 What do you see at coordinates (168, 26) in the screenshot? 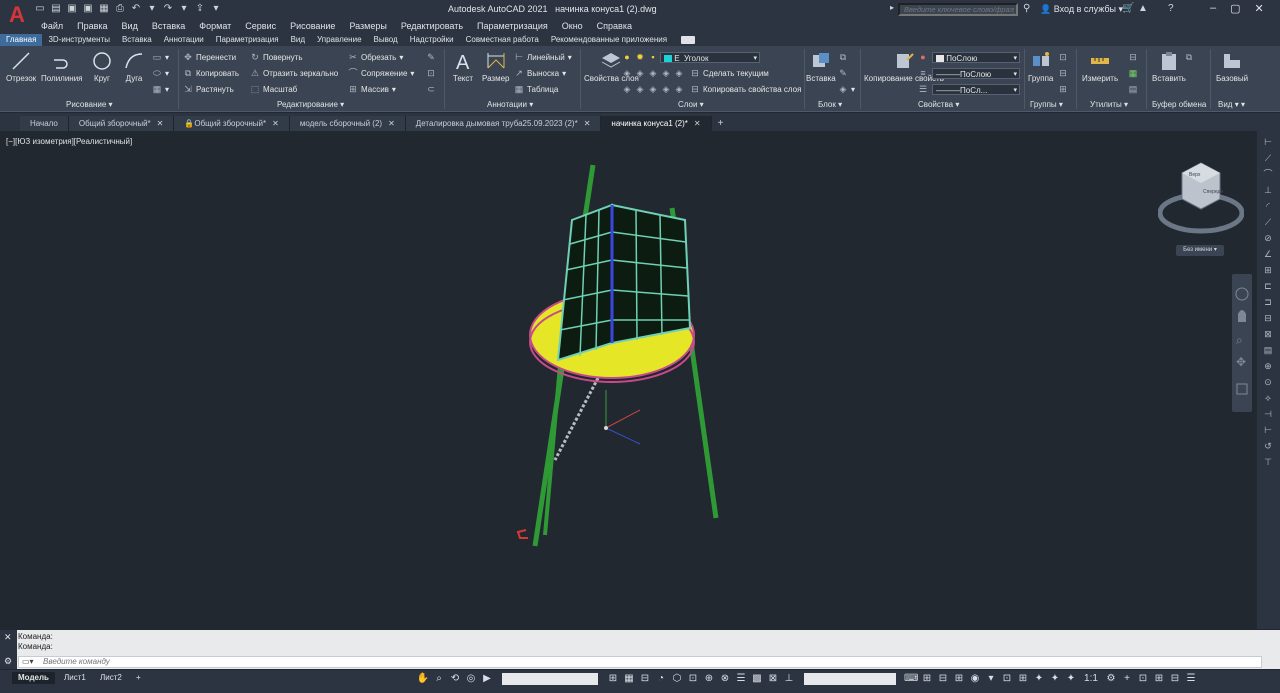
I see `menu-insert: Вставка` at bounding box center [168, 26].